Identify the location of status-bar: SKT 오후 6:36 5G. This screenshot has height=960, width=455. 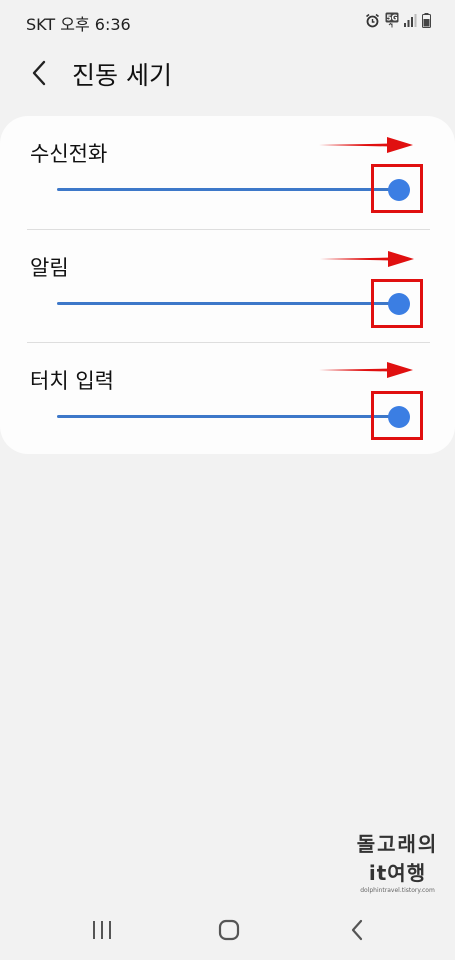
(227, 22).